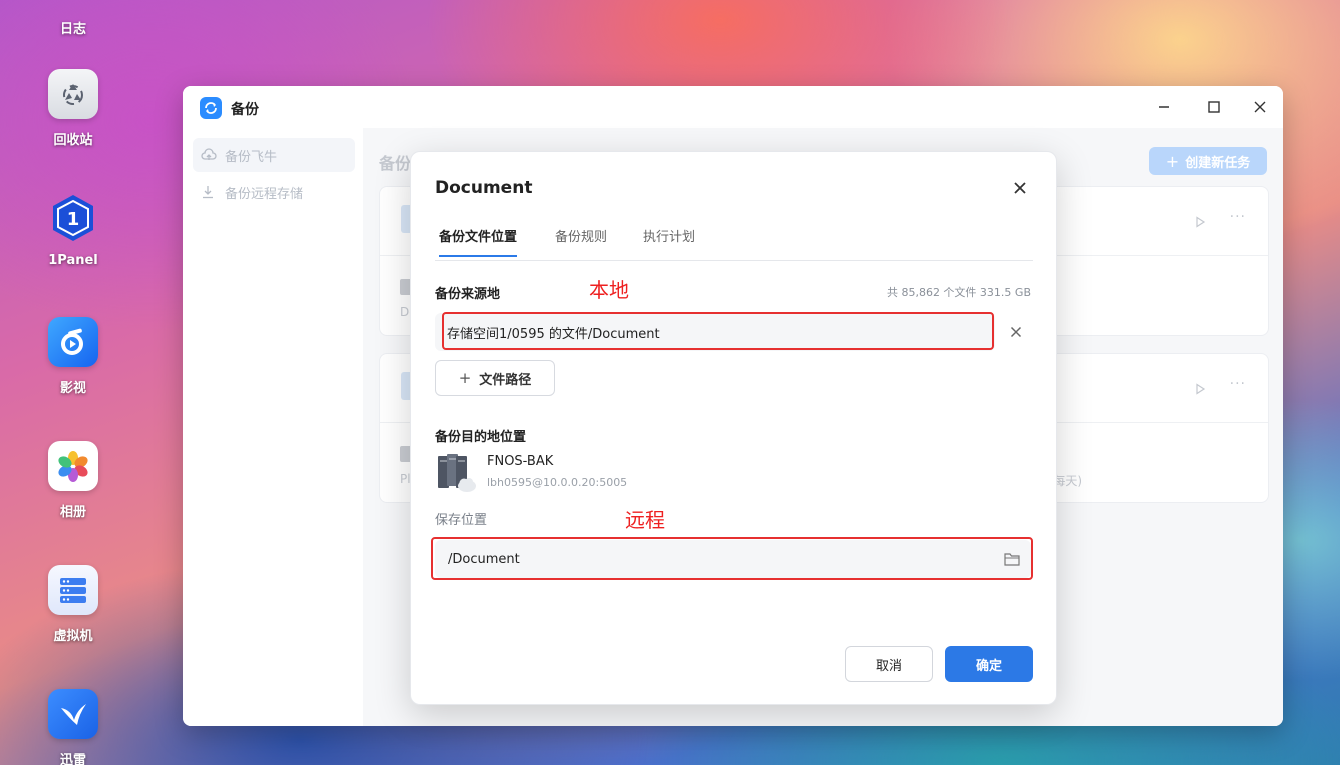  I want to click on journal-icon, so click(73, 4).